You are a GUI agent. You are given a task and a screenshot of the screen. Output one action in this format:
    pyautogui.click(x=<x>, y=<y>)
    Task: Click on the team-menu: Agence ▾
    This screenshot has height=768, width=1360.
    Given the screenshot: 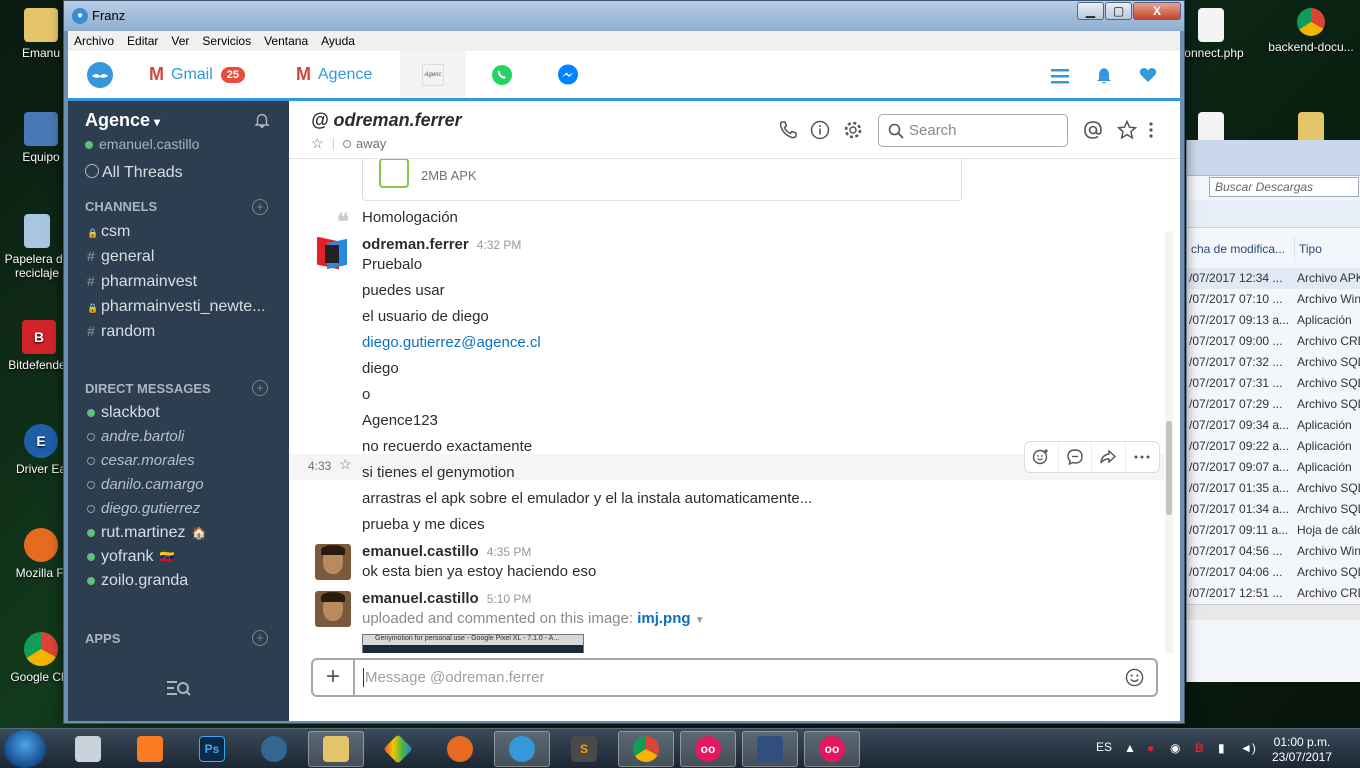 What is the action you would take?
    pyautogui.click(x=122, y=120)
    